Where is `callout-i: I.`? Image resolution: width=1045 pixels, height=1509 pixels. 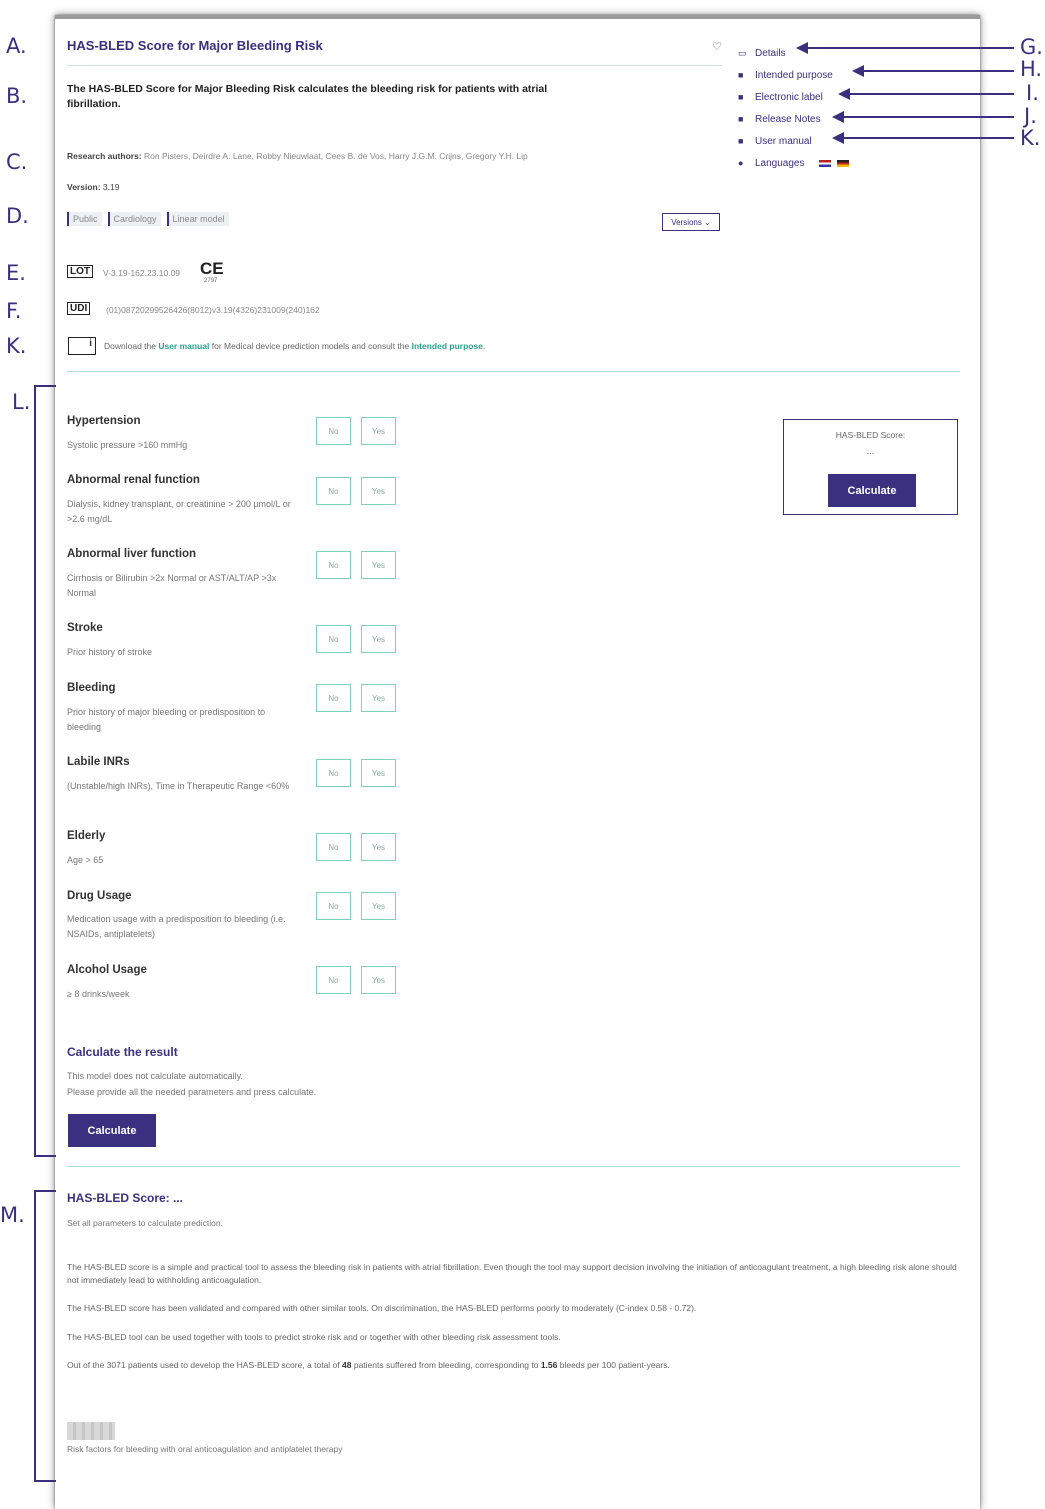
callout-i: I. is located at coordinates (1032, 93).